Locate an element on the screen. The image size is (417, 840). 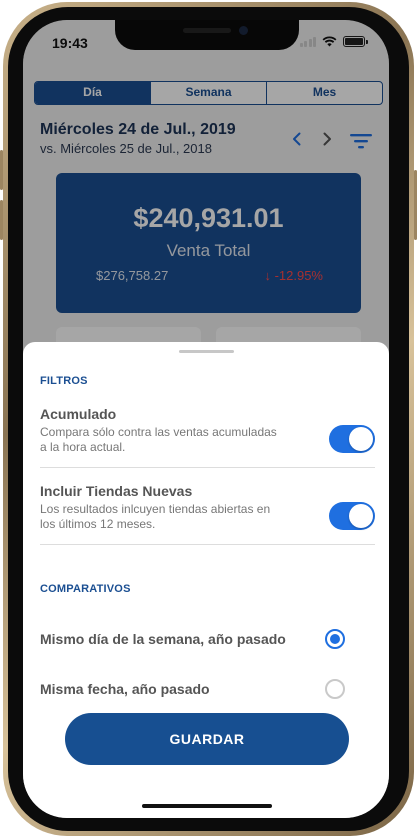
filter-acumulado-toggle is located at coordinates (352, 439).